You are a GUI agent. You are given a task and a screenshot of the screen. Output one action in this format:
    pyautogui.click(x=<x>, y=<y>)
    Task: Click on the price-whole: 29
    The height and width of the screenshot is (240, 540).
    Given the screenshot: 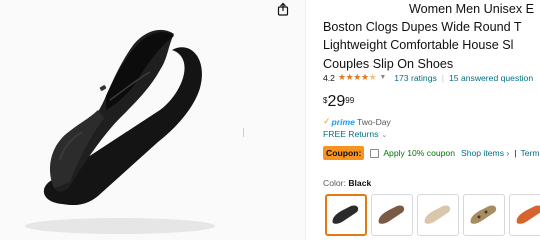 What is the action you would take?
    pyautogui.click(x=336, y=101)
    